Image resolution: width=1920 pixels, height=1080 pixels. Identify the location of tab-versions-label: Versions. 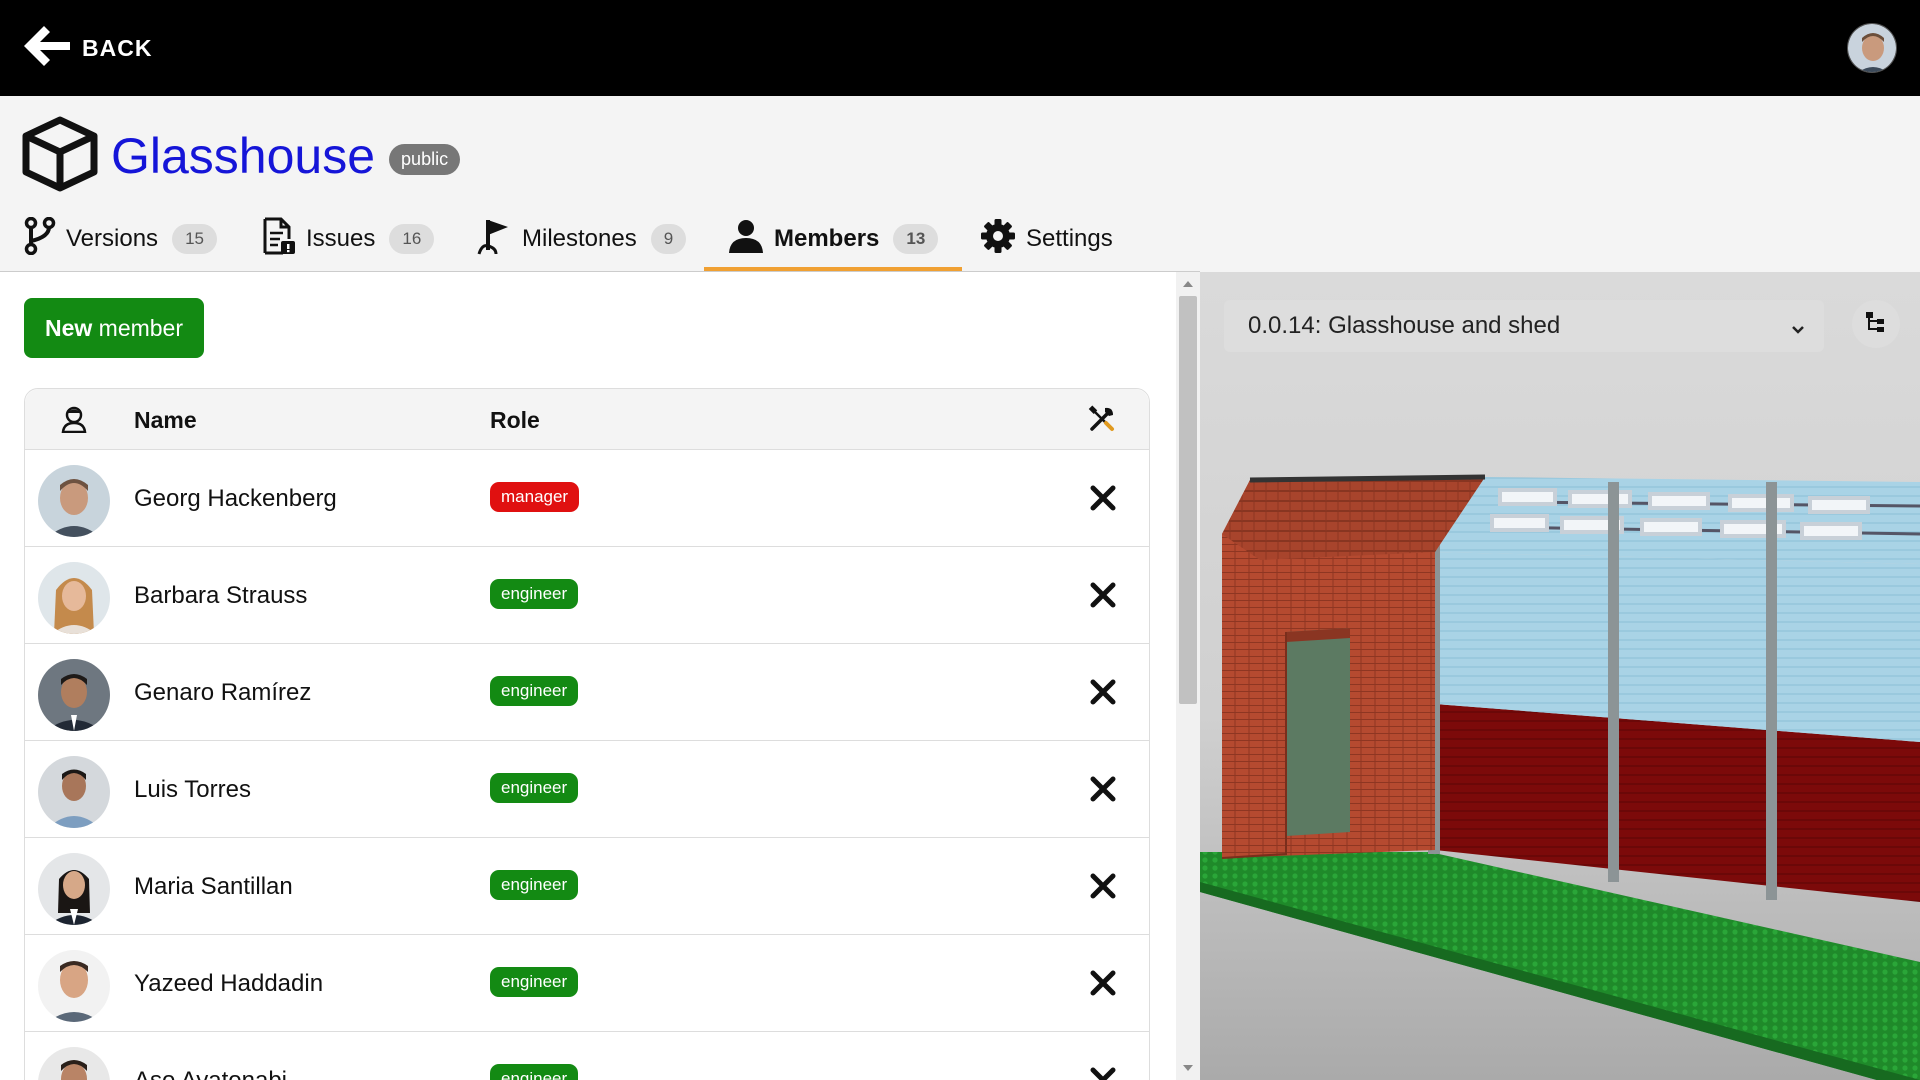
(112, 238).